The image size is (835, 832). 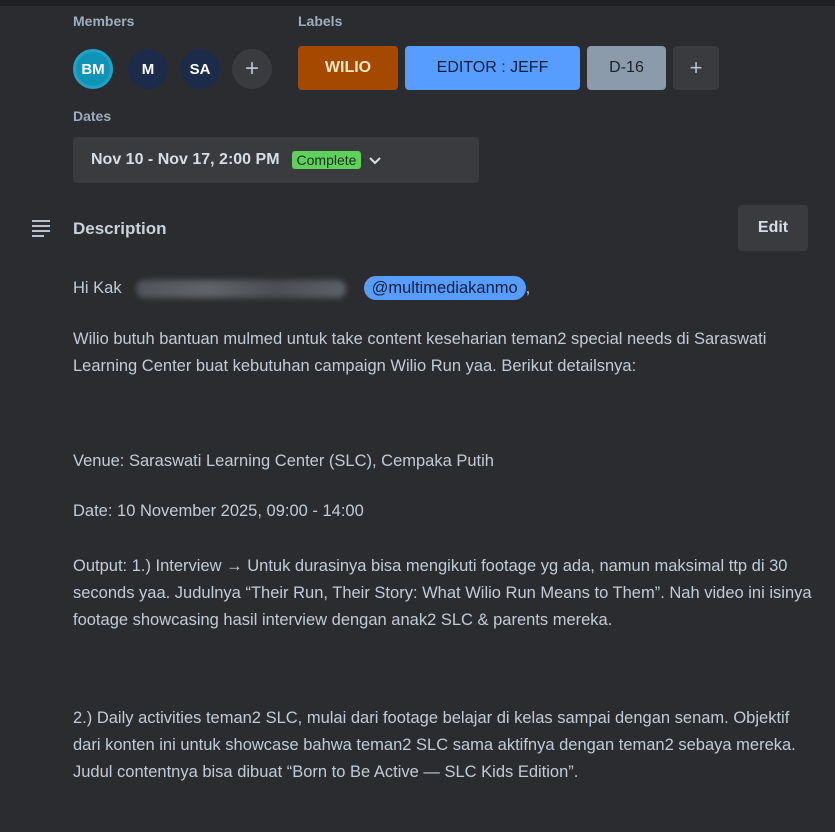 I want to click on greeting-text: Hi Kak, so click(x=97, y=288).